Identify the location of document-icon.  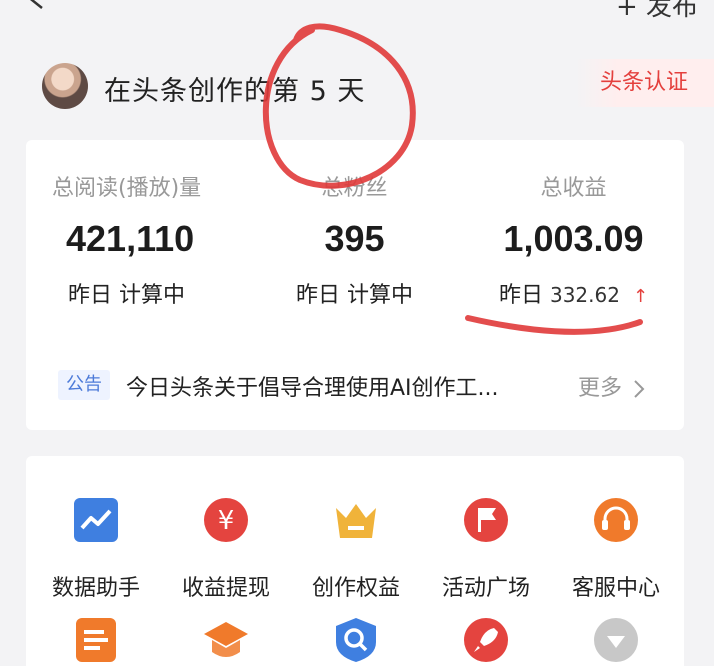
(96, 640).